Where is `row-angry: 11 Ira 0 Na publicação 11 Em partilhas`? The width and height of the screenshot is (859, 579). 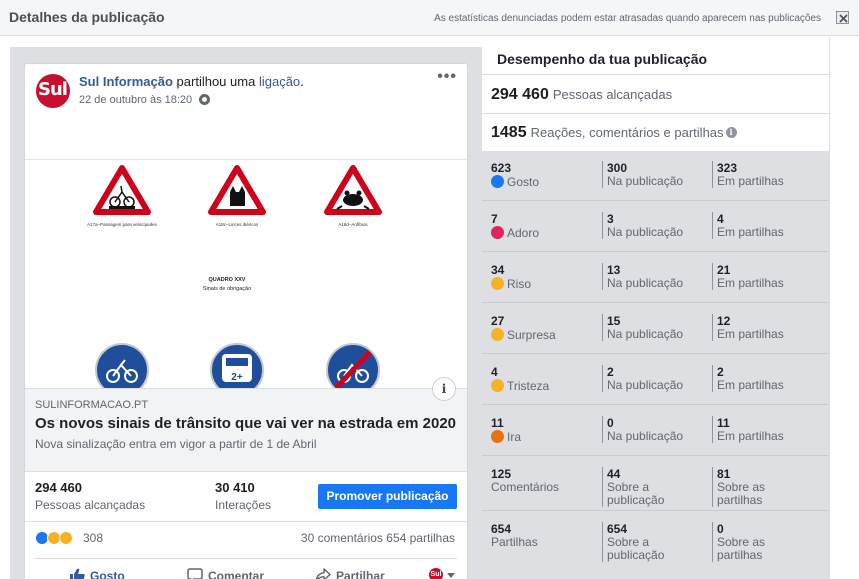 row-angry: 11 Ira 0 Na publicação 11 Em partilhas is located at coordinates (655, 431).